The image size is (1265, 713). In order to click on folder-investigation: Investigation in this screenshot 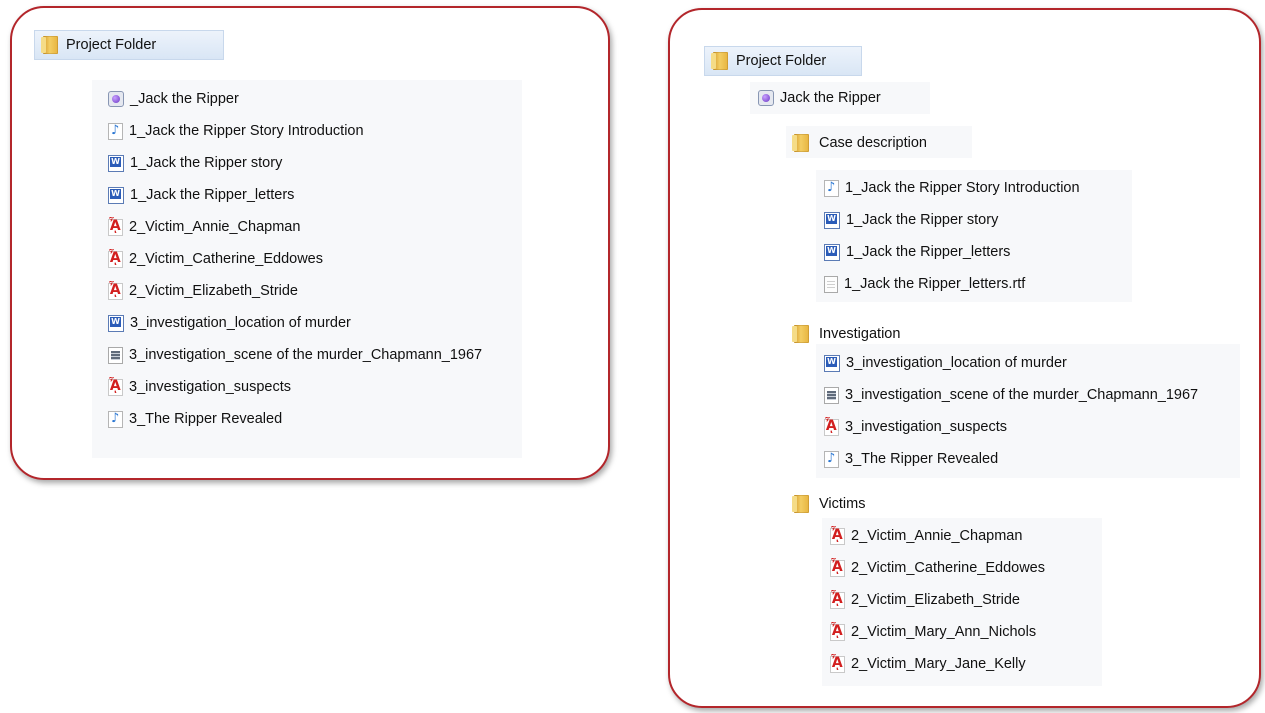, I will do `click(846, 334)`.